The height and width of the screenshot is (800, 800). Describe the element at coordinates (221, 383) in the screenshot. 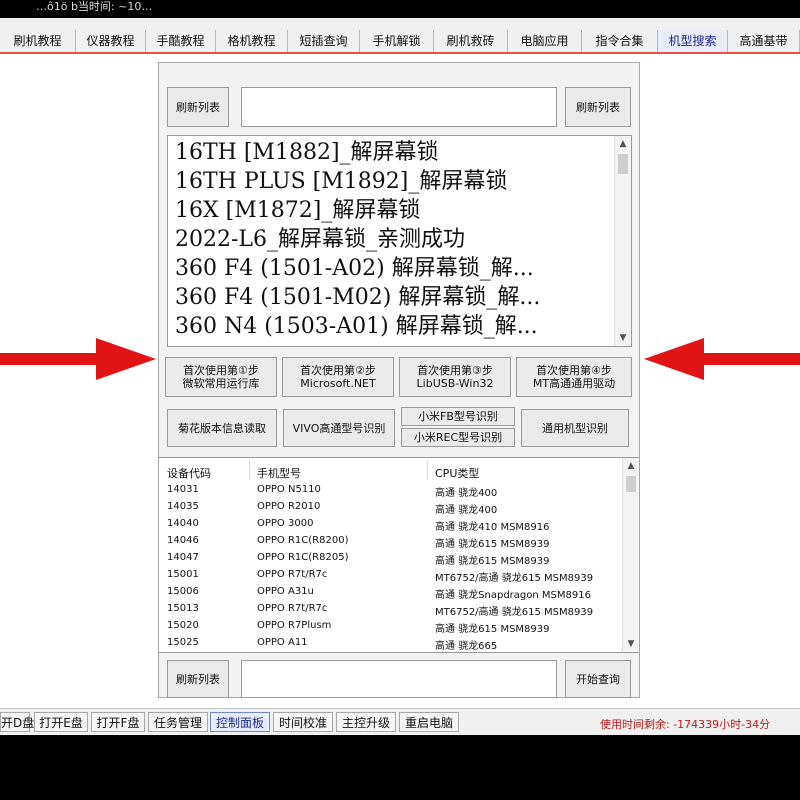

I see `step1-line2: 微软常用运行库` at that location.